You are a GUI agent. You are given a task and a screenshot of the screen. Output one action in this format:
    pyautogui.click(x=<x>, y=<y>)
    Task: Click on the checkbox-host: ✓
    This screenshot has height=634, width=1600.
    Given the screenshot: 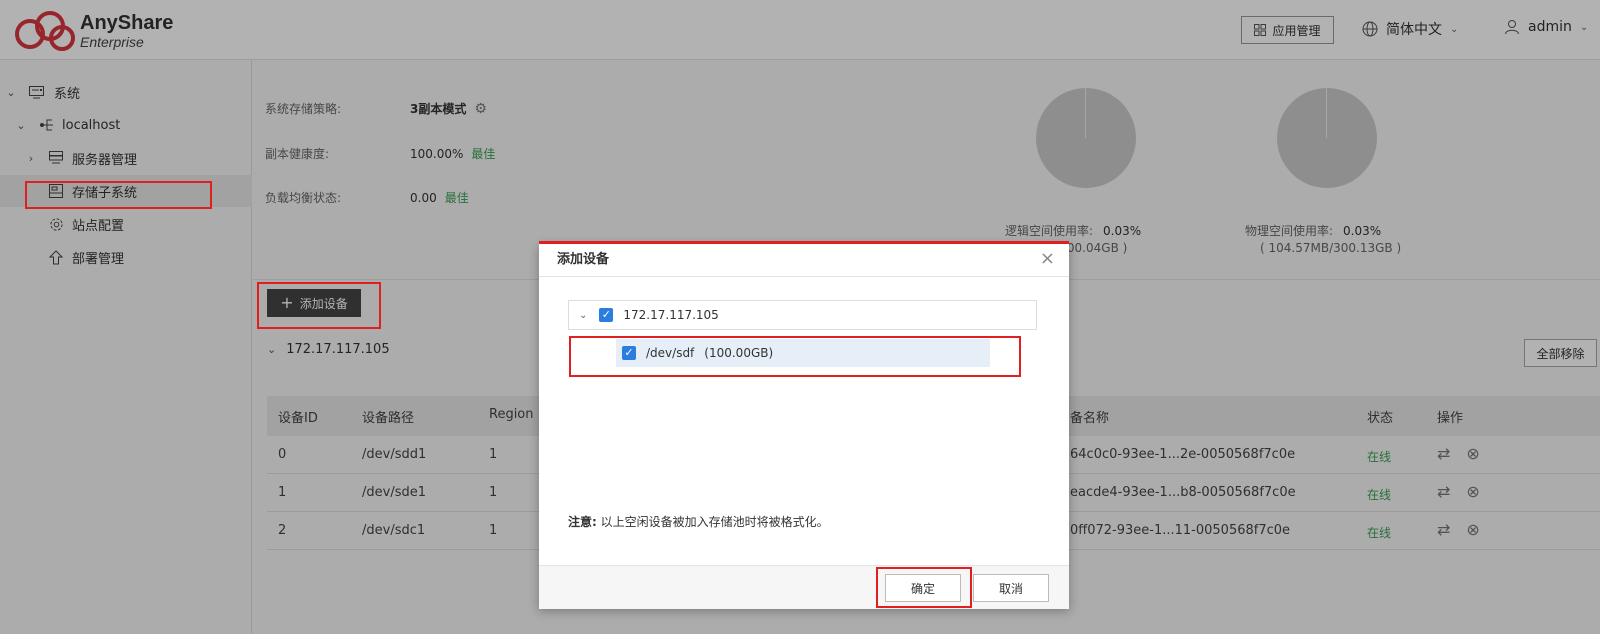 What is the action you would take?
    pyautogui.click(x=606, y=315)
    